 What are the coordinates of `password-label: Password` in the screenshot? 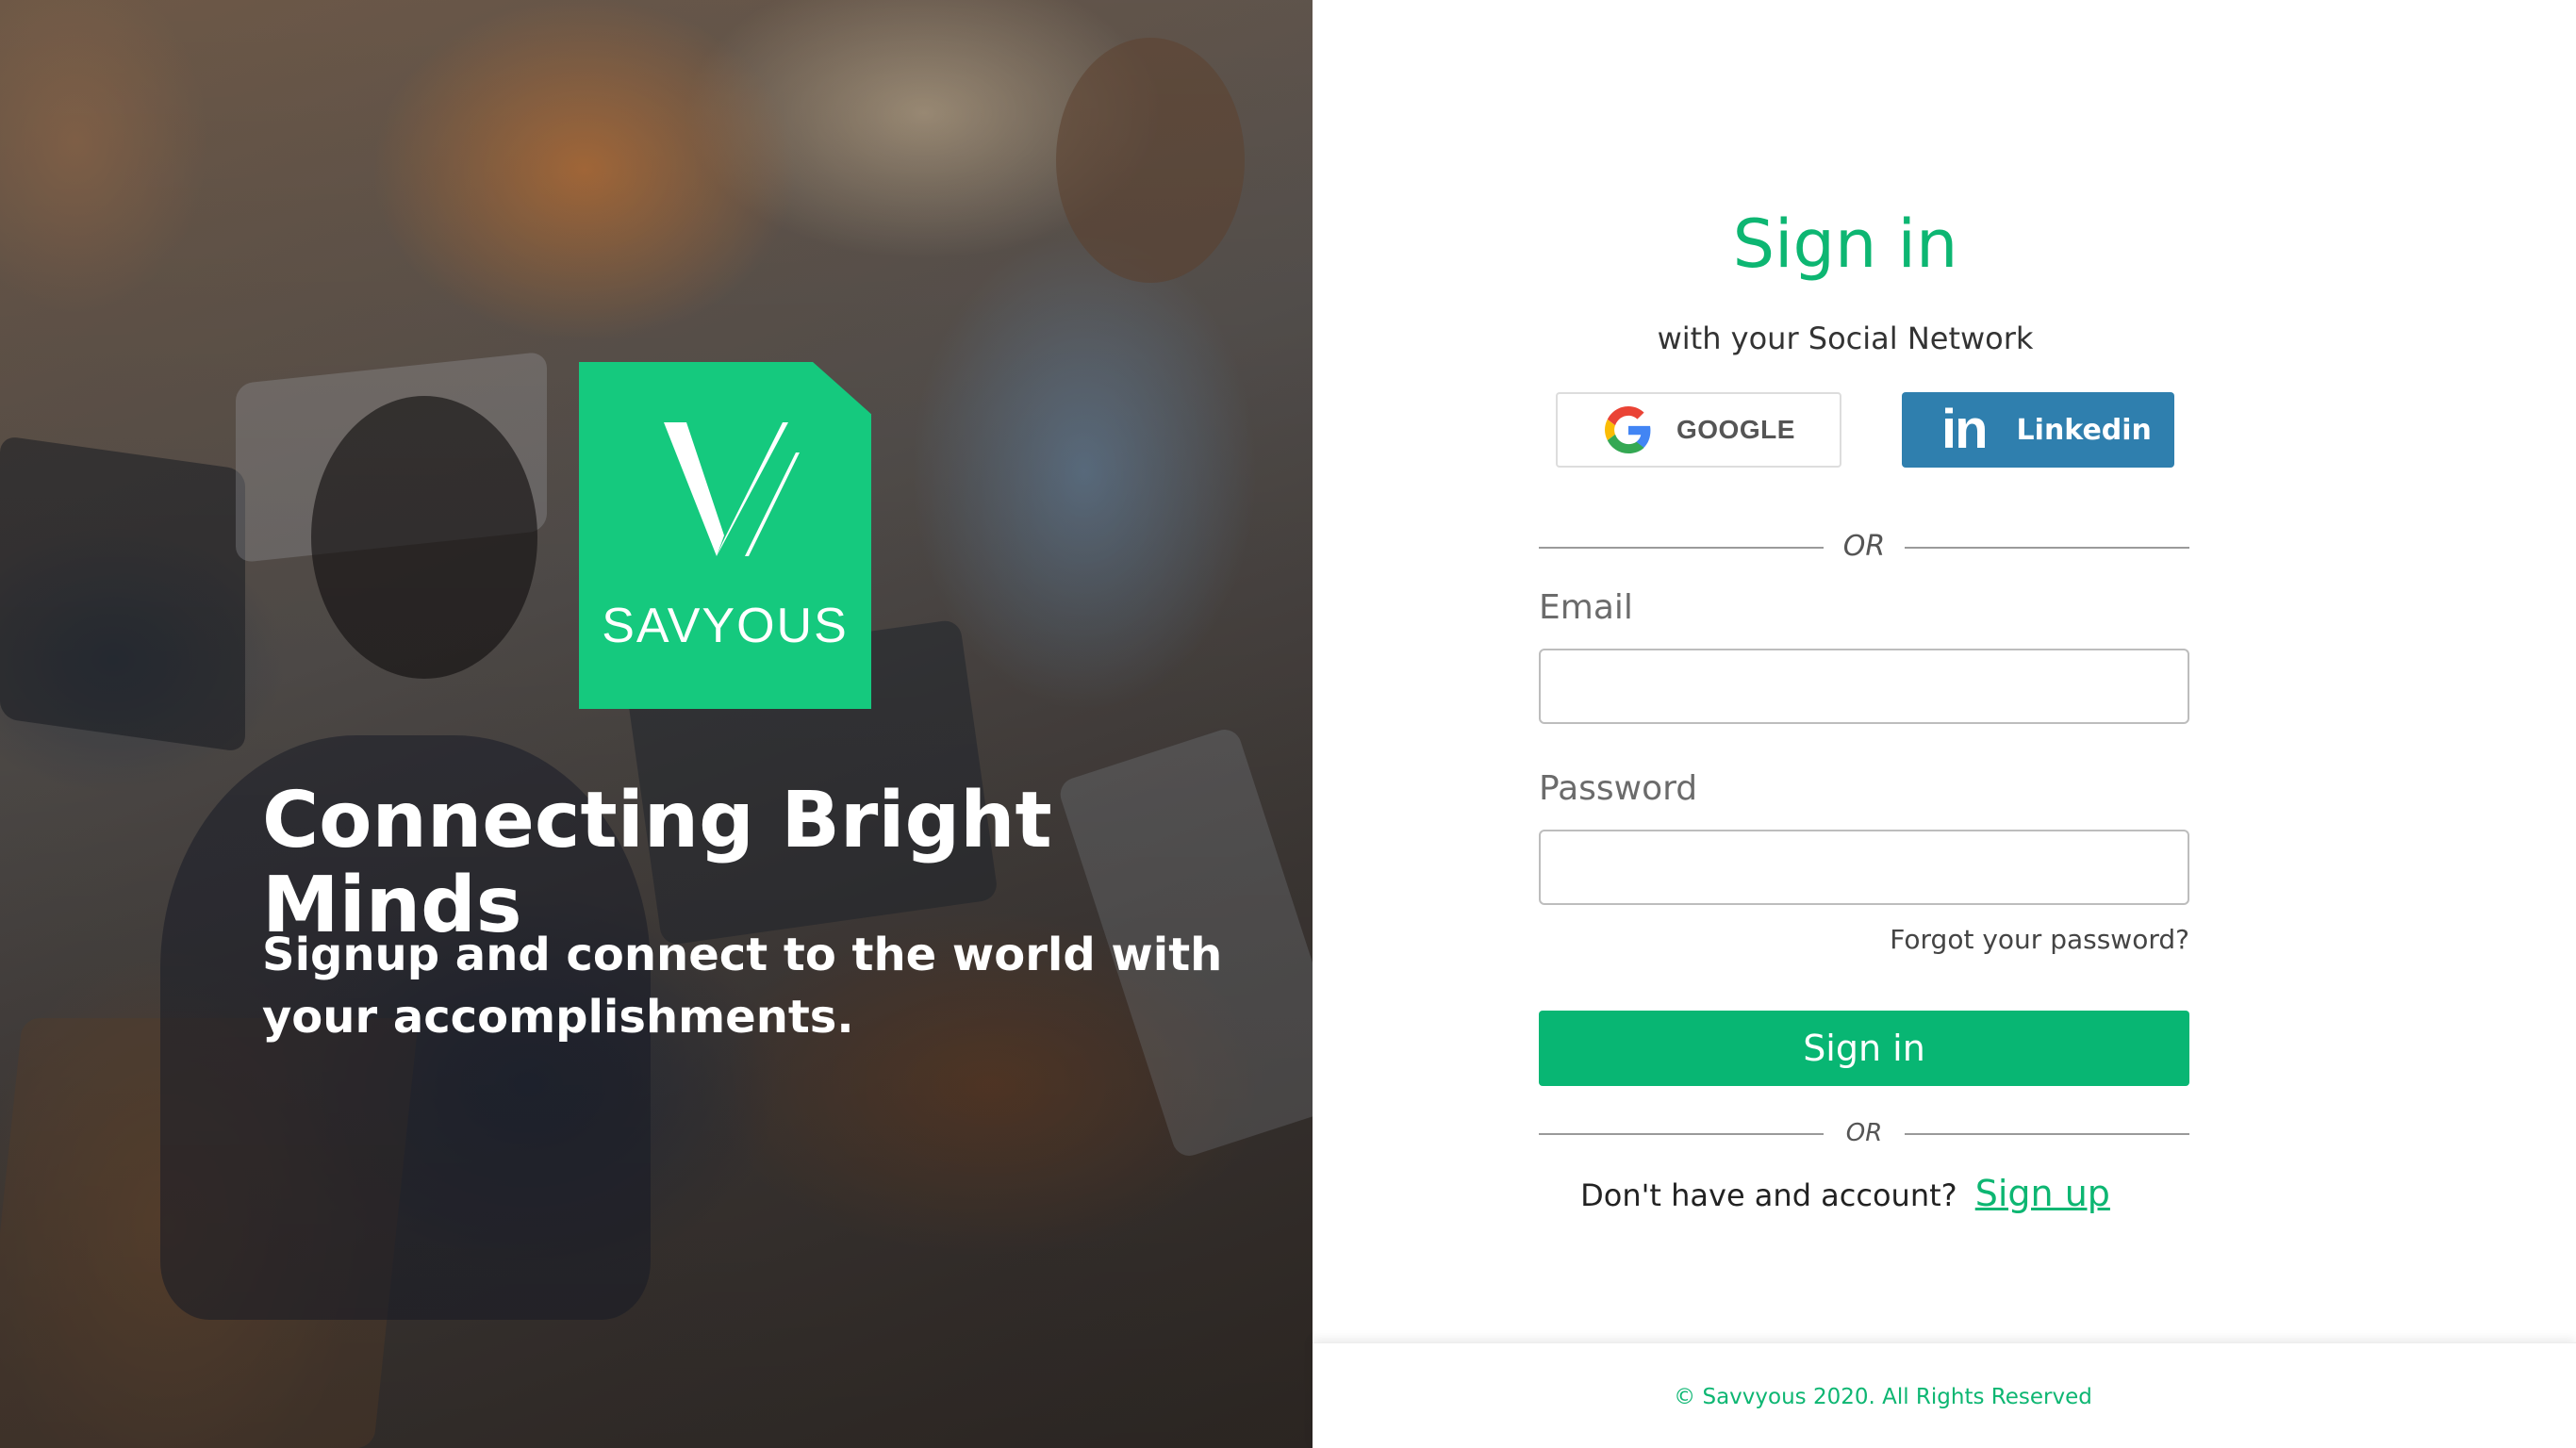 It's located at (1618, 788).